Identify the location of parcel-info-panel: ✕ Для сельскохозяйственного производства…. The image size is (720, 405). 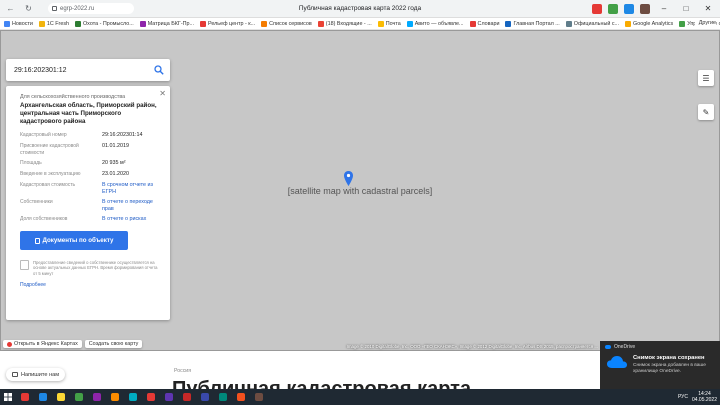
(88, 203).